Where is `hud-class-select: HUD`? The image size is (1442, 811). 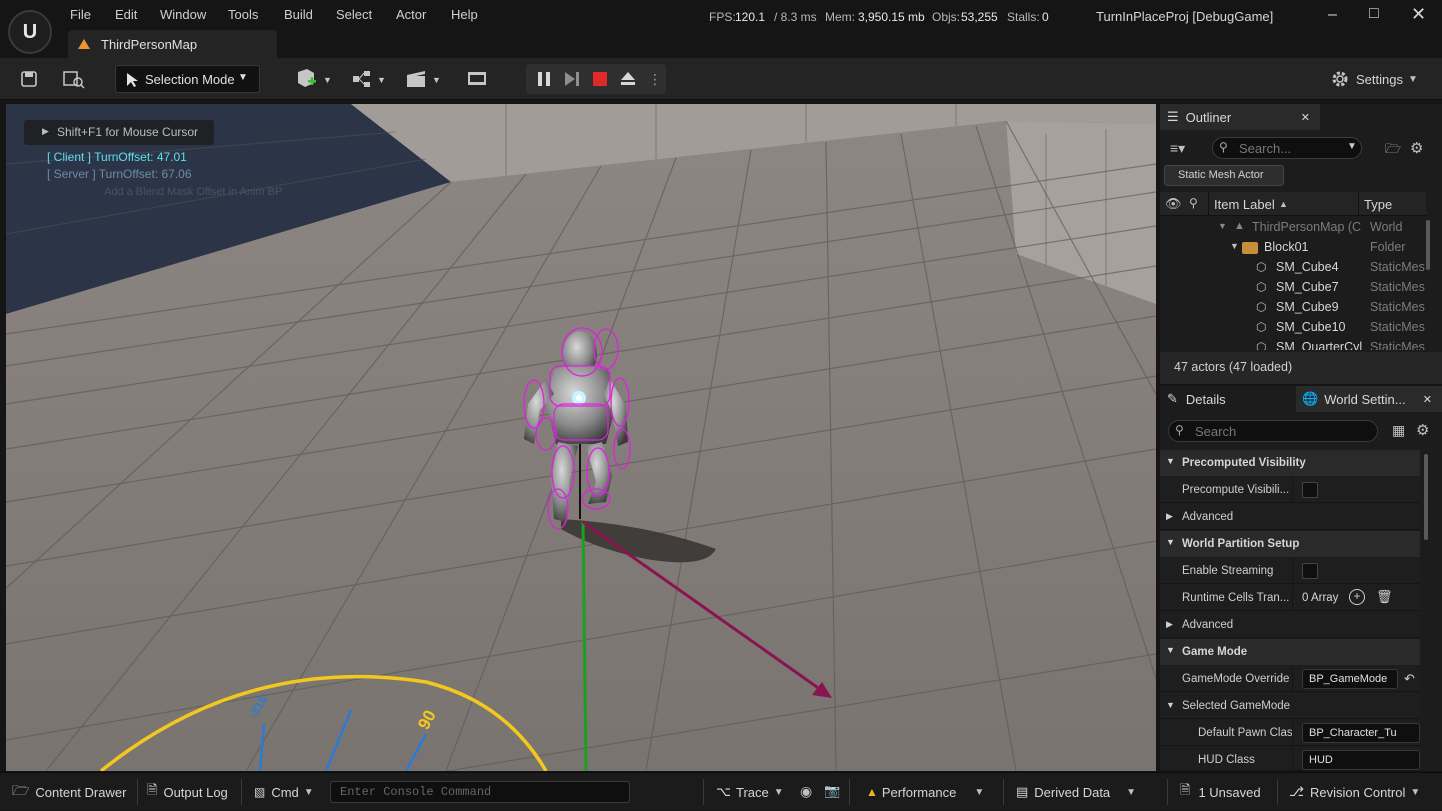
hud-class-select: HUD is located at coordinates (1361, 760).